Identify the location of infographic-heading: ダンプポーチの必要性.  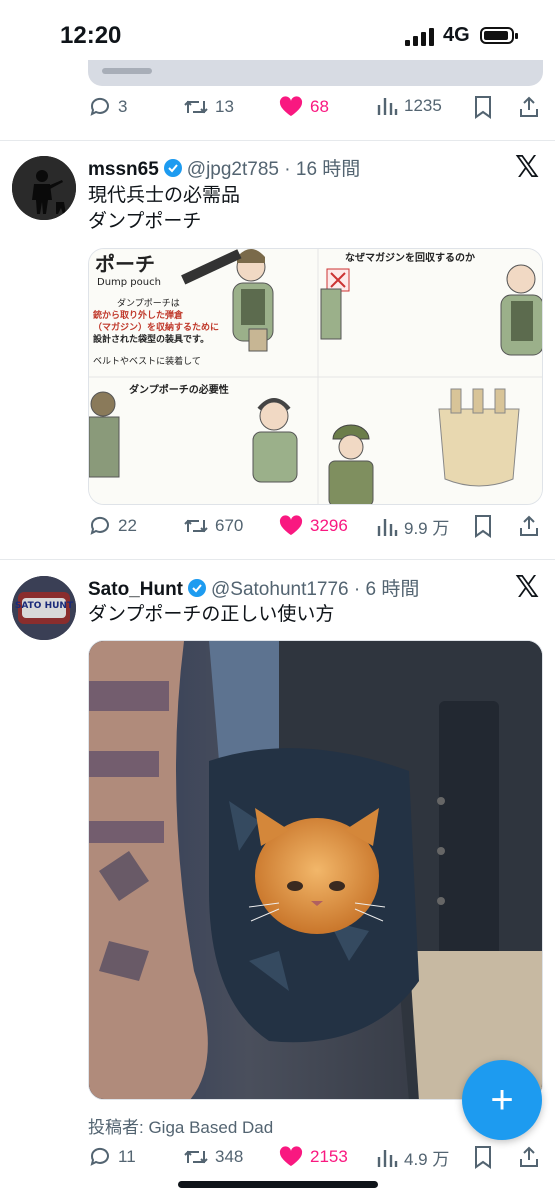
(179, 390).